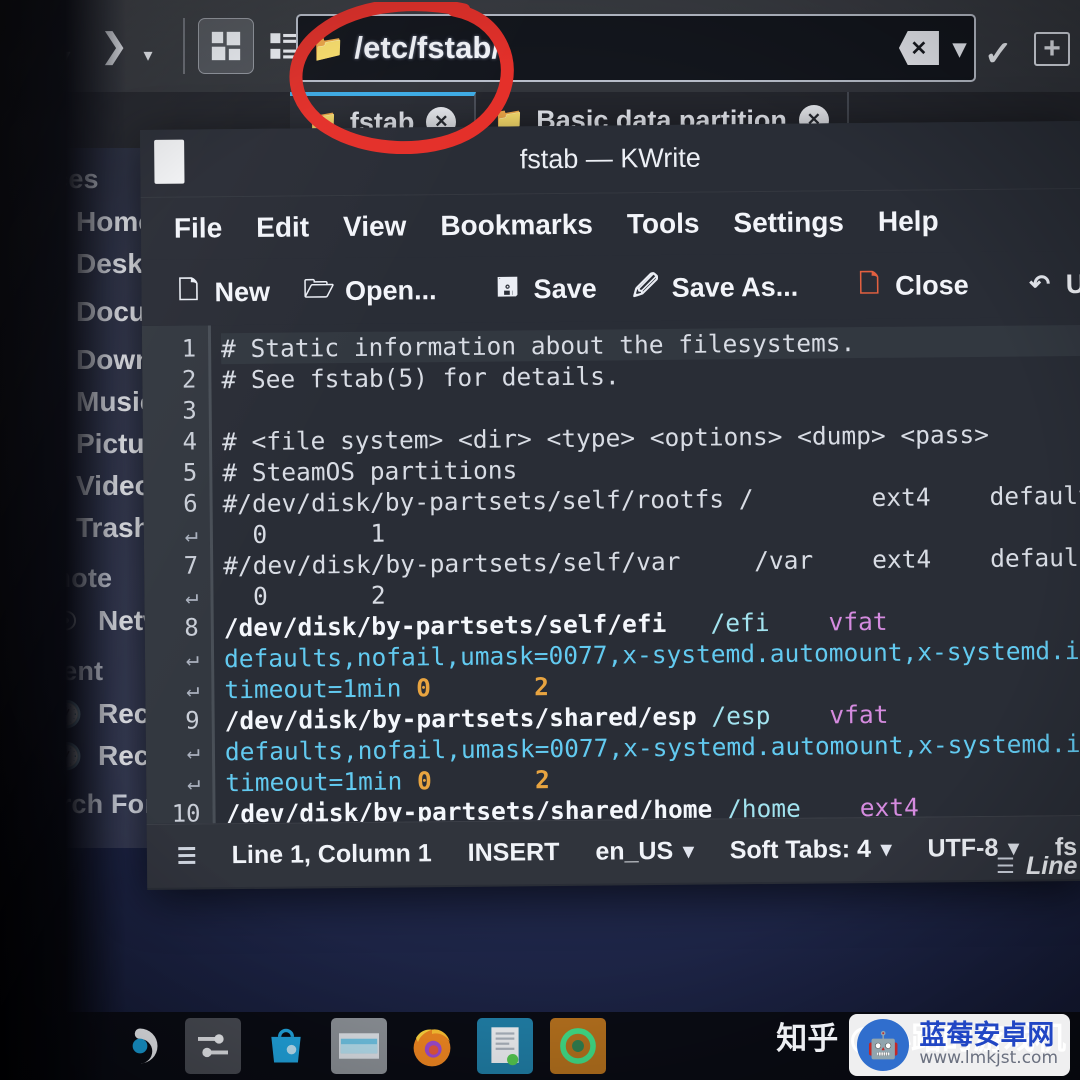 This screenshot has height=1080, width=1080. Describe the element at coordinates (145, 1046) in the screenshot. I see `discover-icon` at that location.